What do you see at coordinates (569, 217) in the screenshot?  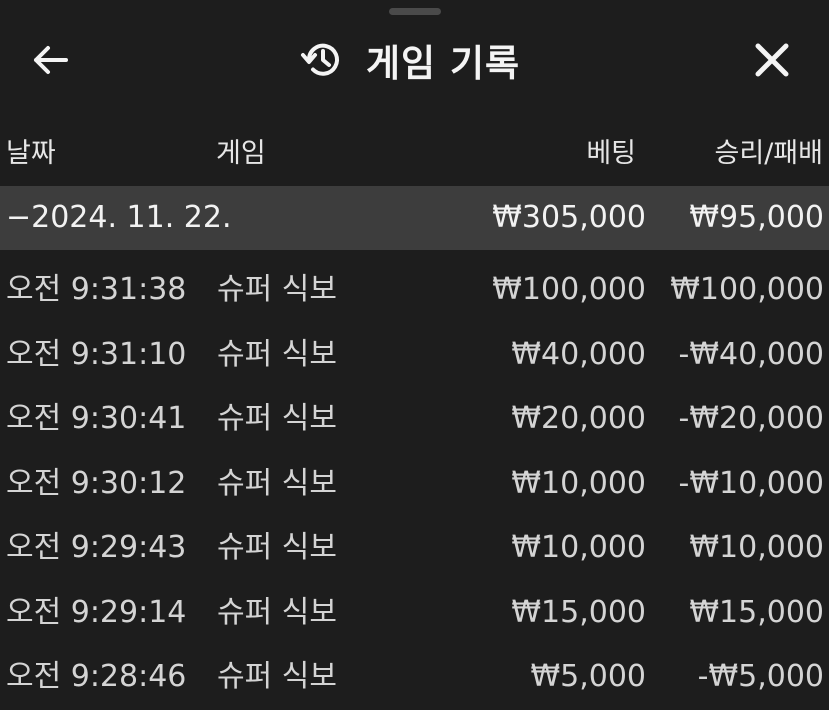 I see `group-total-bet: ₩305,000` at bounding box center [569, 217].